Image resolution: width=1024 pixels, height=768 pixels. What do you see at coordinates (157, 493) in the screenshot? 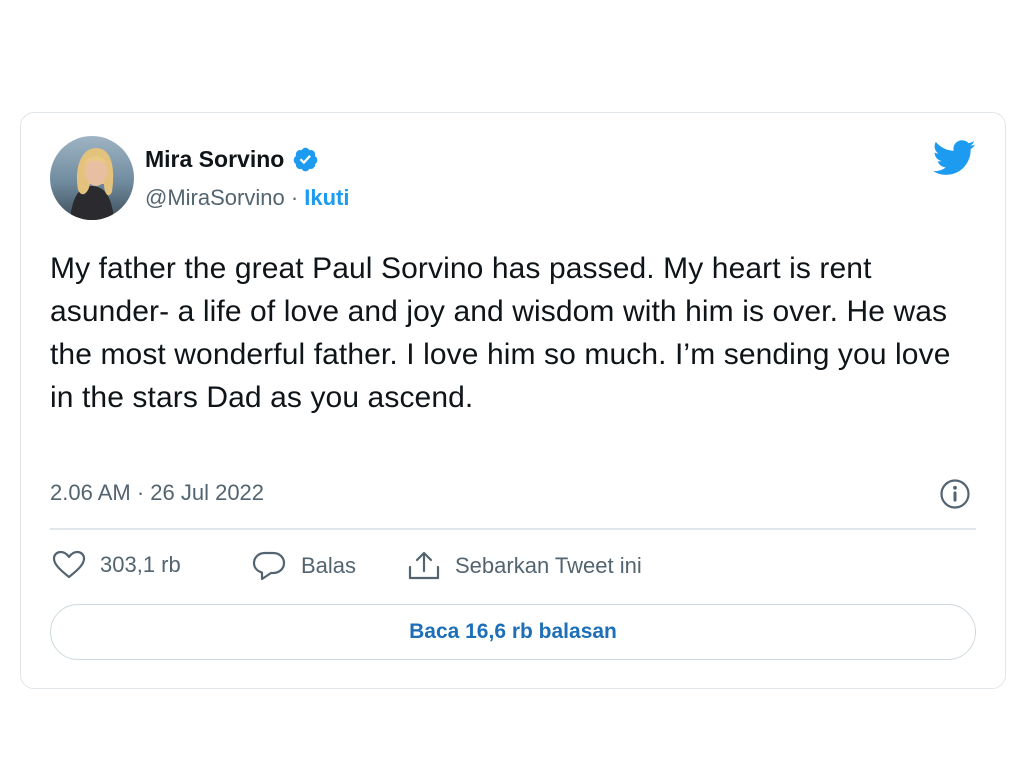
I see `tweet-timestamp: 2.06 AM · 26 Jul 2022` at bounding box center [157, 493].